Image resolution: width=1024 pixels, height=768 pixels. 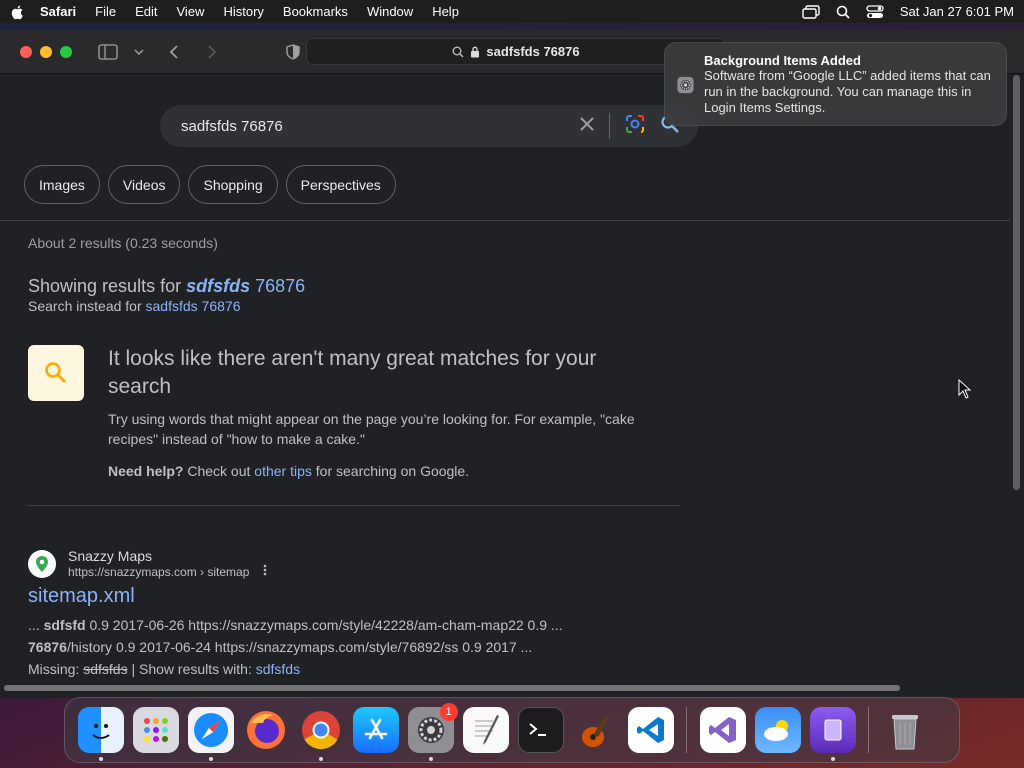 I want to click on search-query-input: sadfsfds 76876, so click(x=380, y=126).